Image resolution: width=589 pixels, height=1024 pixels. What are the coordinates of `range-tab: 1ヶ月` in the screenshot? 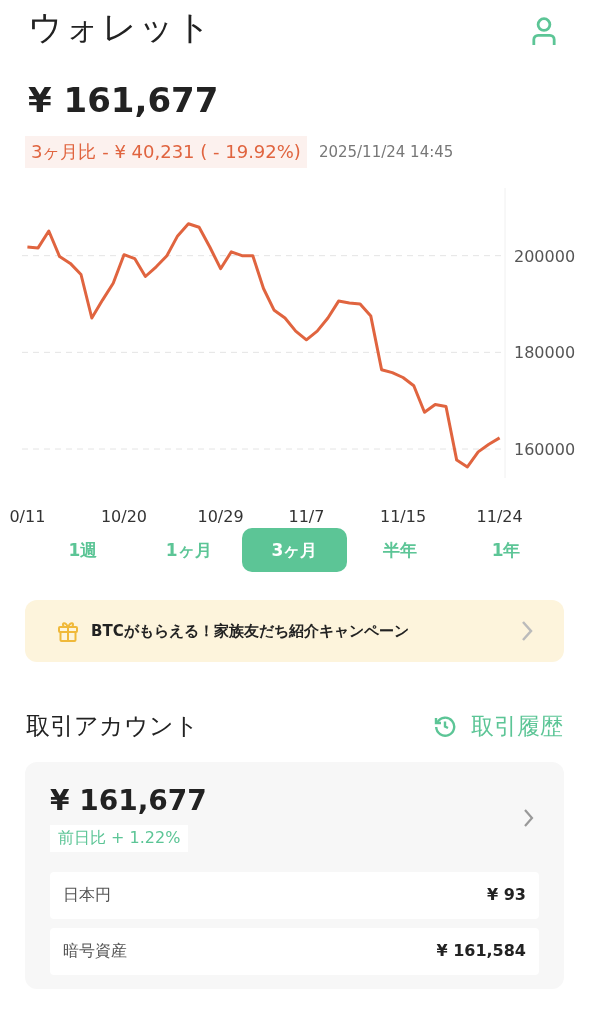 It's located at (188, 550).